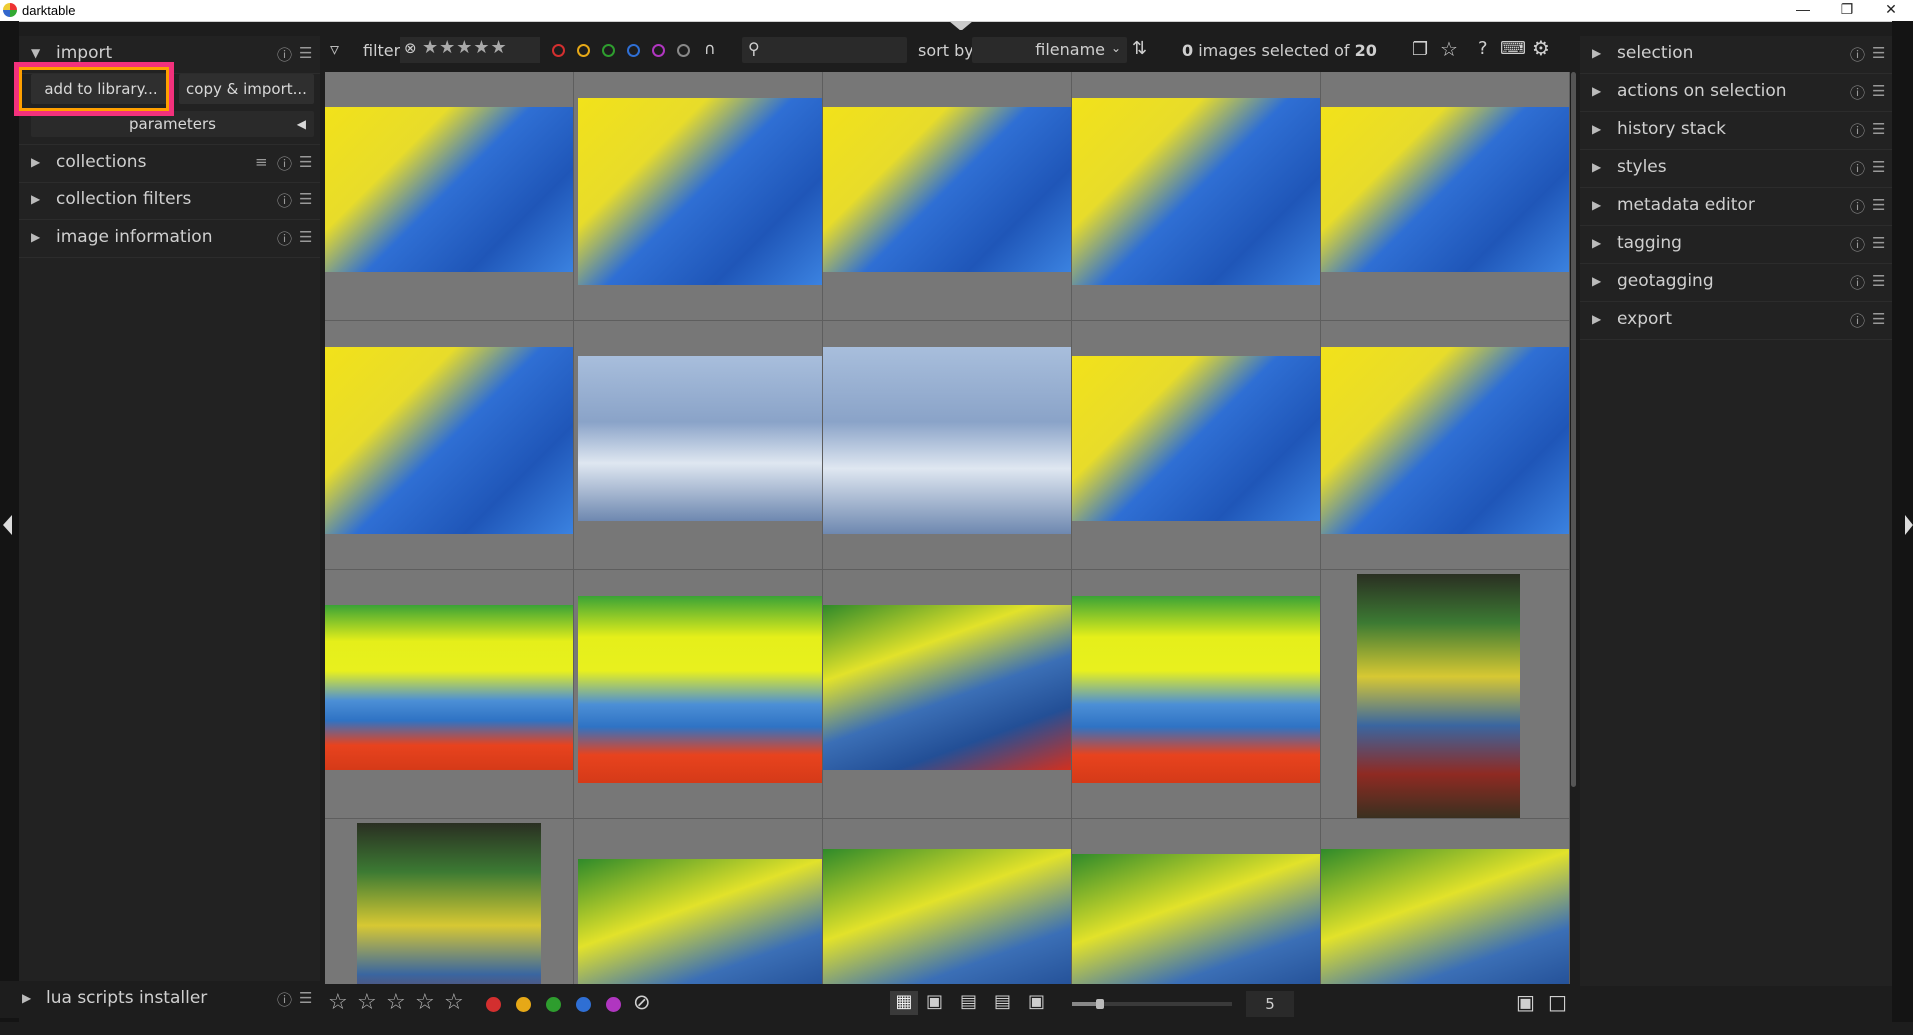 The width and height of the screenshot is (1913, 1035). Describe the element at coordinates (934, 1001) in the screenshot. I see `zoomable-layout-icon: ▣` at that location.